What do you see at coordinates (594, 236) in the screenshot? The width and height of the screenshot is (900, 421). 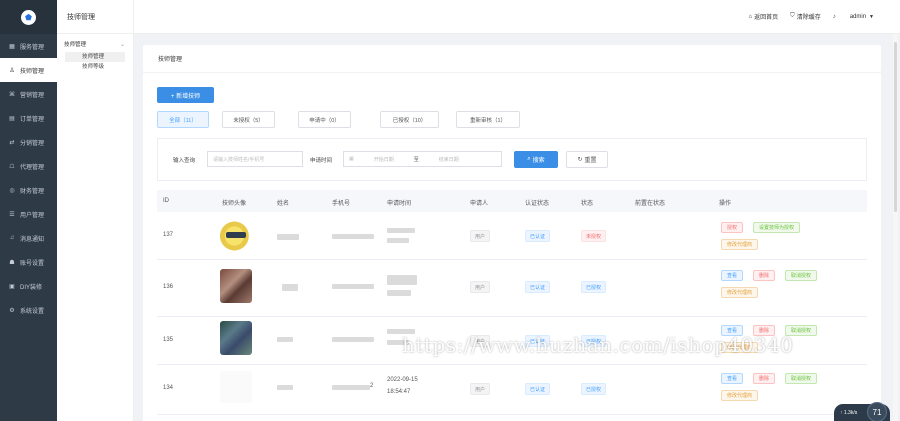 I see `status-badge: 未授权` at bounding box center [594, 236].